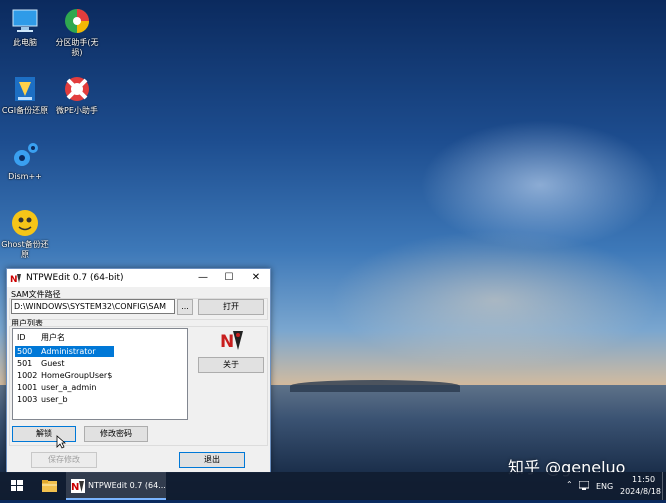 Image resolution: width=666 pixels, height=503 pixels. What do you see at coordinates (25, 21) in the screenshot?
I see `computer-icon` at bounding box center [25, 21].